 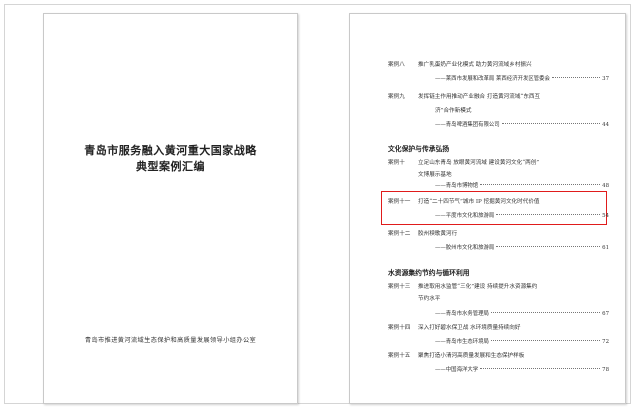 What do you see at coordinates (457, 370) in the screenshot?
I see `case-org: ——中国海洋大学` at bounding box center [457, 370].